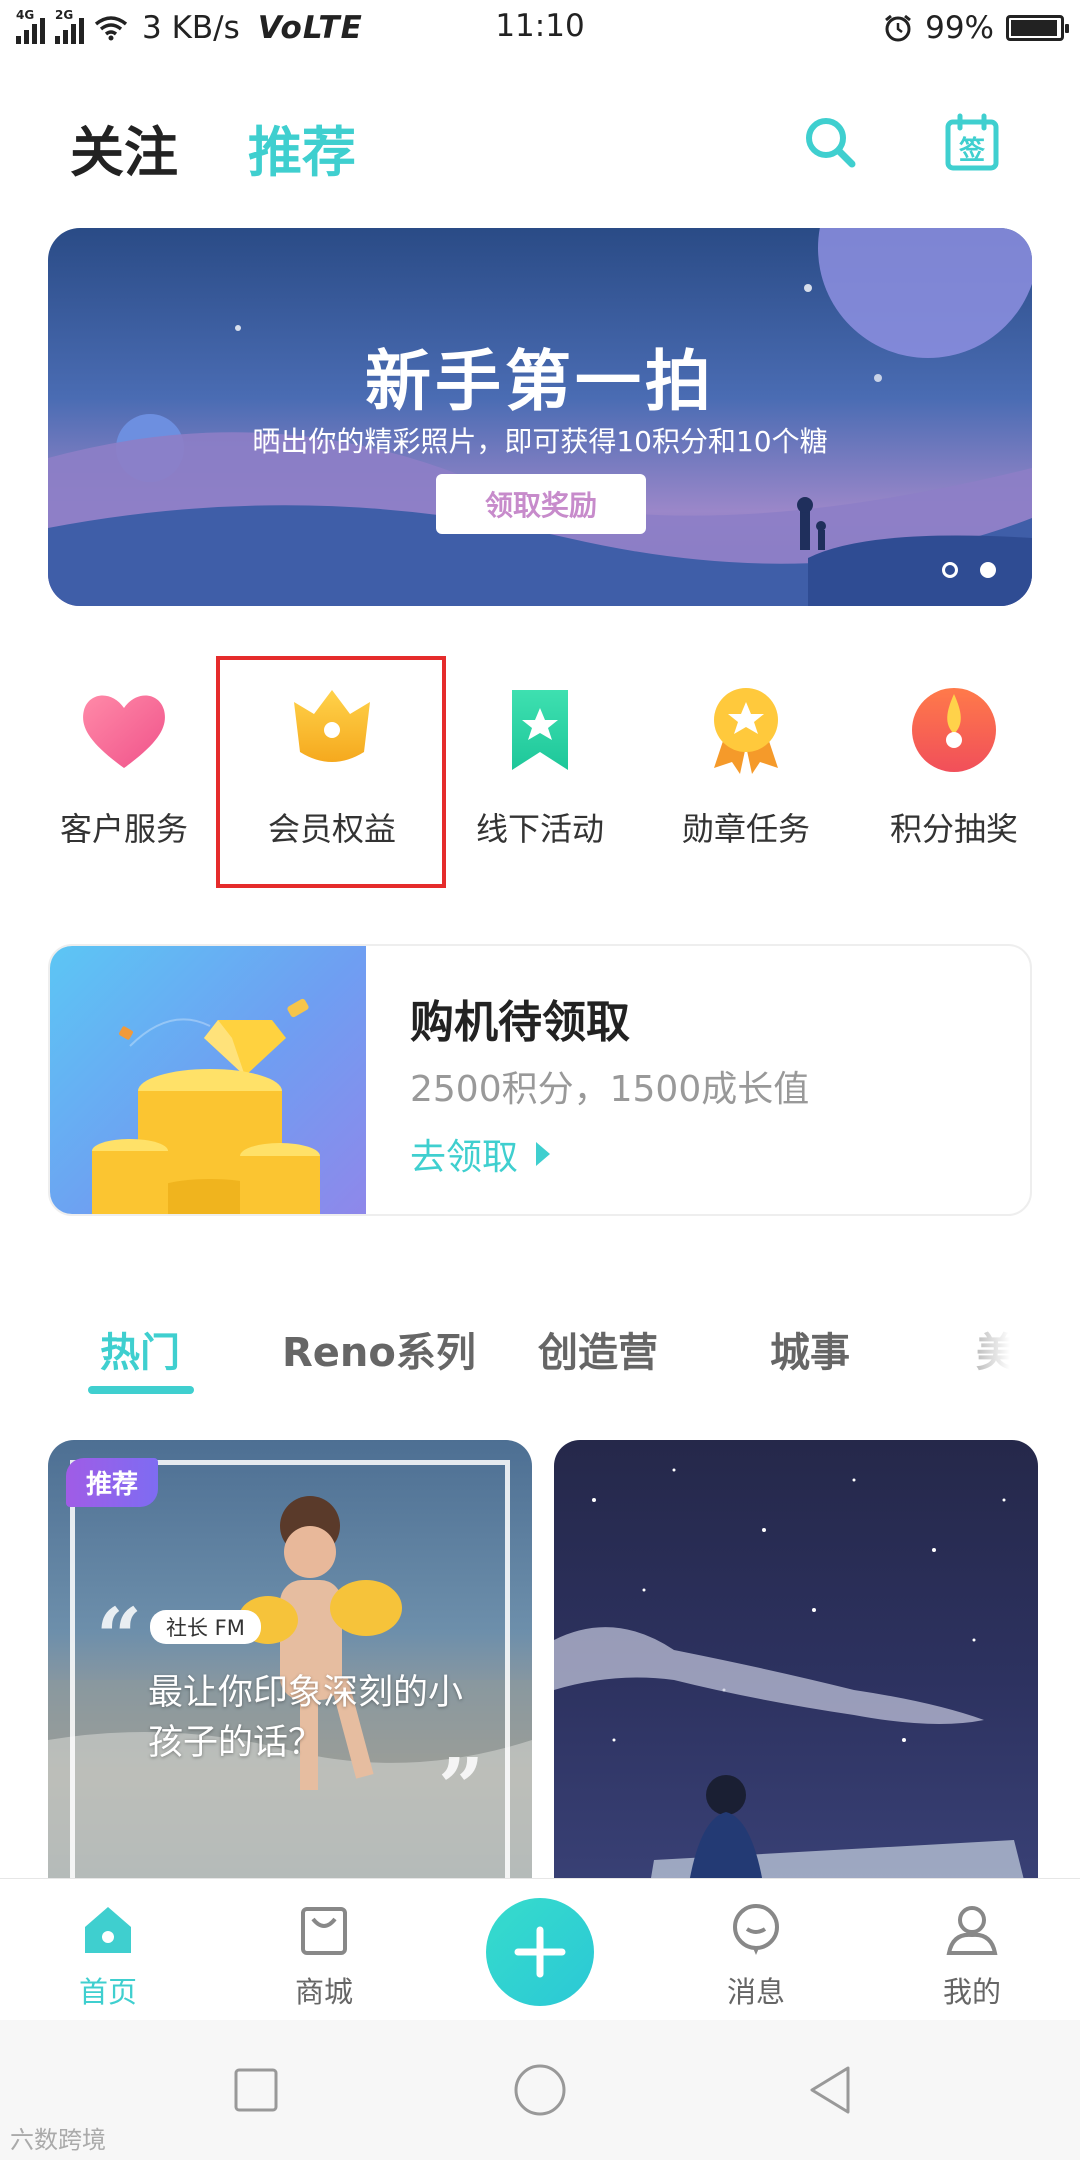  Describe the element at coordinates (598, 1349) in the screenshot. I see `tab-creation-camp: 创造营` at that location.